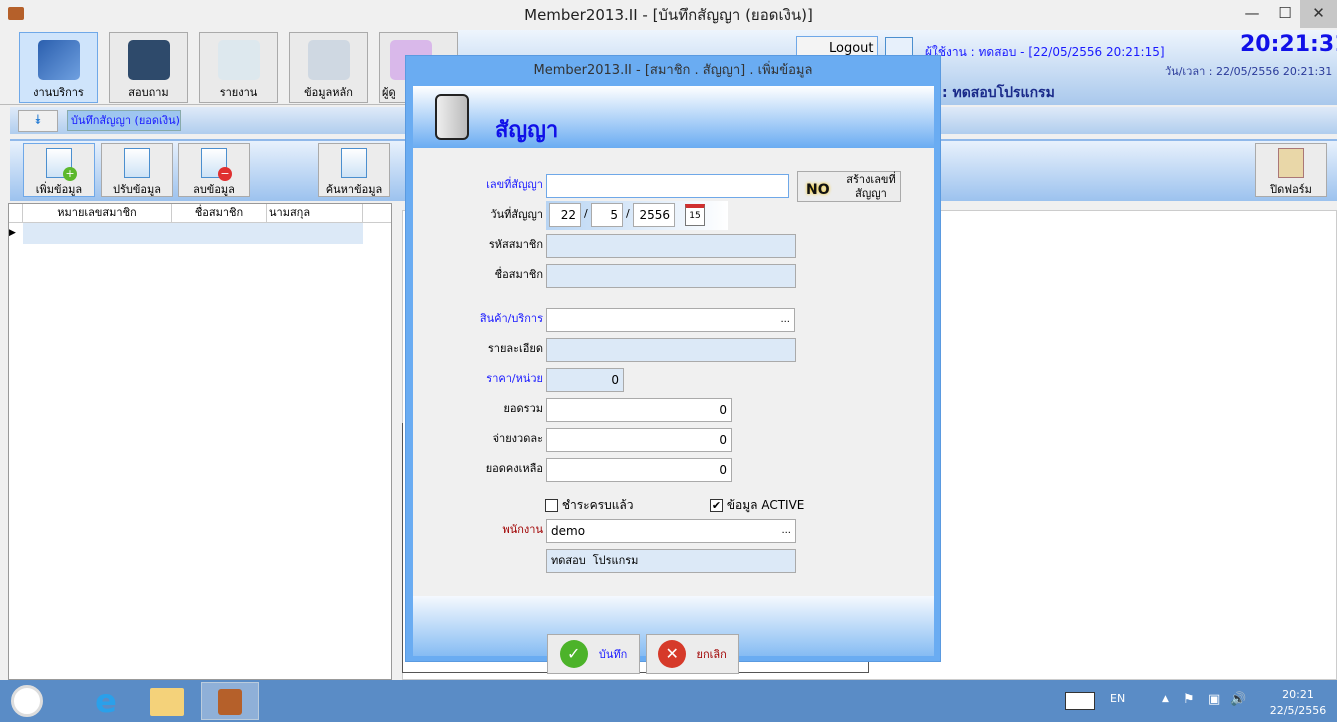 The image size is (1337, 722). I want to click on detail-field, so click(671, 350).